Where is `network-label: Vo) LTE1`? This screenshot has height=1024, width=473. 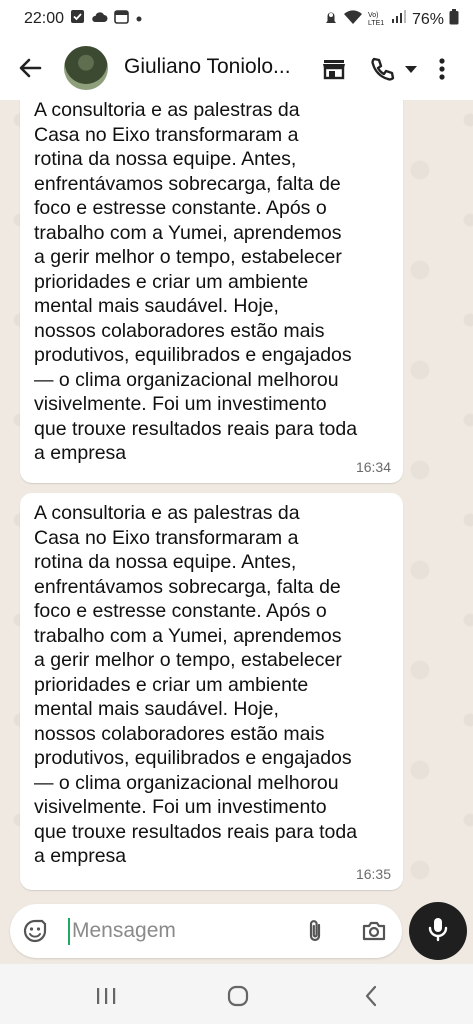 network-label: Vo) LTE1 is located at coordinates (376, 19).